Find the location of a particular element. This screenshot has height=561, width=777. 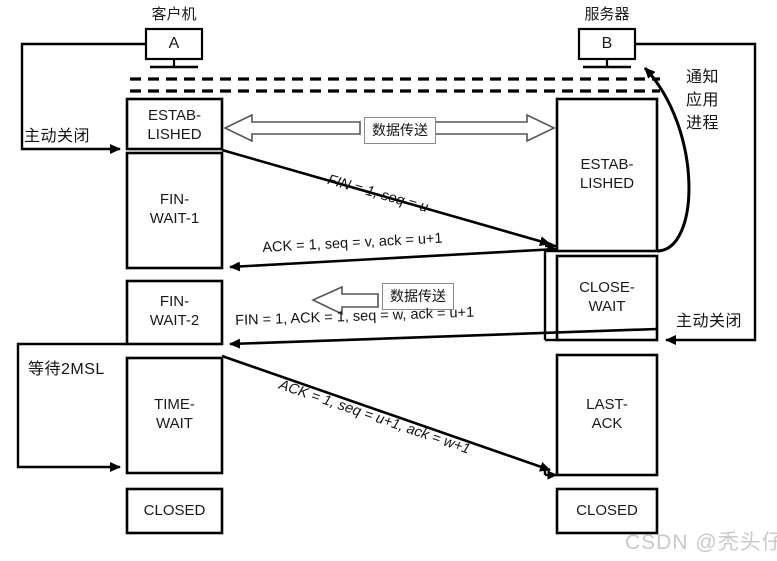

client-caption: 客户机 is located at coordinates (174, 14).